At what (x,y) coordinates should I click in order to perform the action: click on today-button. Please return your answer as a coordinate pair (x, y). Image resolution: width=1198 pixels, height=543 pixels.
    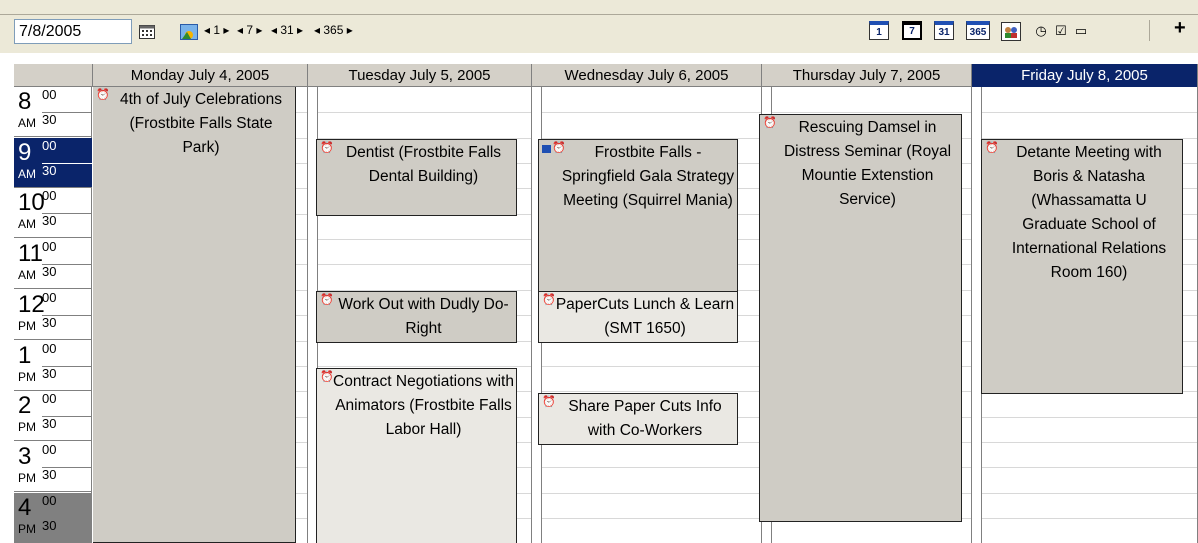
    Looking at the image, I should click on (189, 32).